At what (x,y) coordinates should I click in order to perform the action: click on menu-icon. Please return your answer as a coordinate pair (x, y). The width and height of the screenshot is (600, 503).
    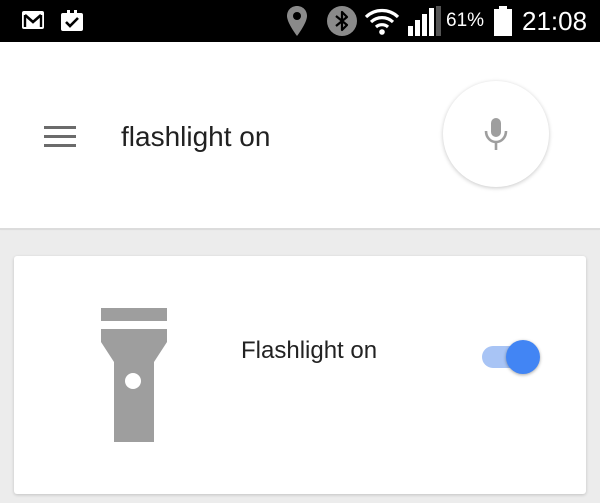
    Looking at the image, I should click on (60, 137).